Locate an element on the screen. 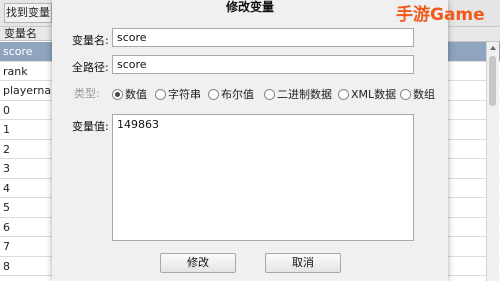 The height and width of the screenshot is (281, 500). type-label: 类型: is located at coordinates (87, 93).